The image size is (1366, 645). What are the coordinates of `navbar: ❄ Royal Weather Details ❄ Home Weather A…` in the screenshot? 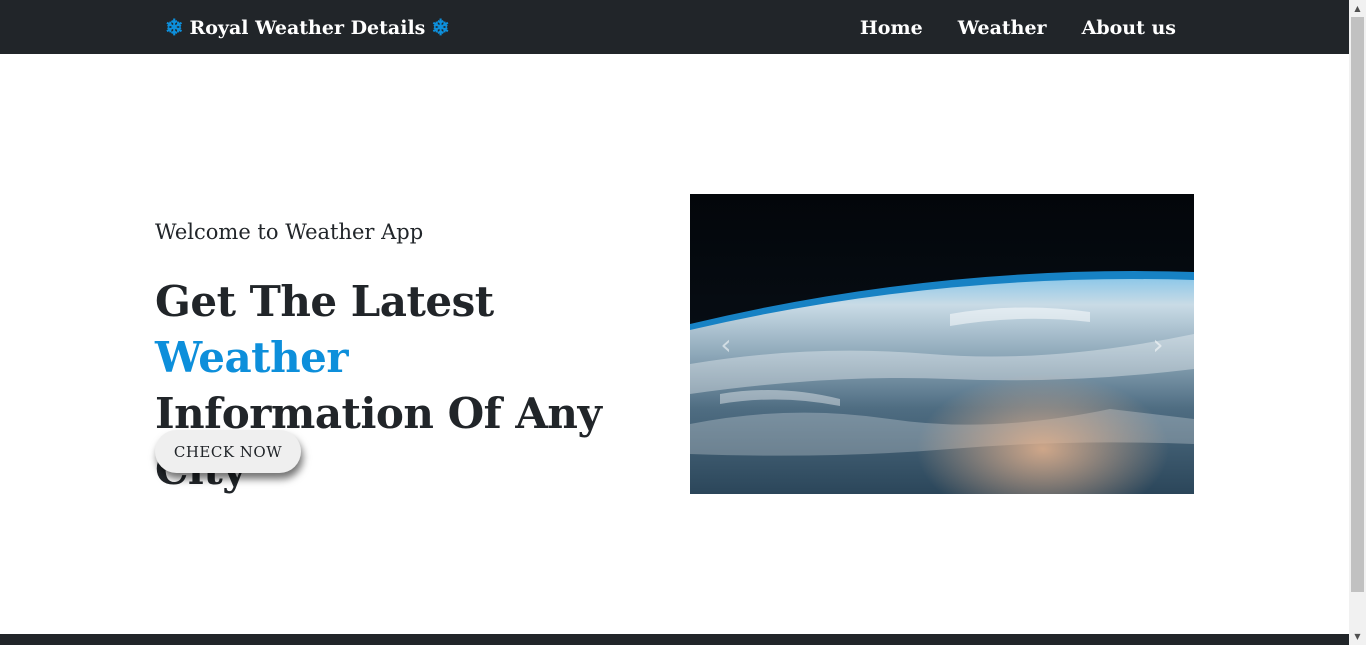 It's located at (674, 27).